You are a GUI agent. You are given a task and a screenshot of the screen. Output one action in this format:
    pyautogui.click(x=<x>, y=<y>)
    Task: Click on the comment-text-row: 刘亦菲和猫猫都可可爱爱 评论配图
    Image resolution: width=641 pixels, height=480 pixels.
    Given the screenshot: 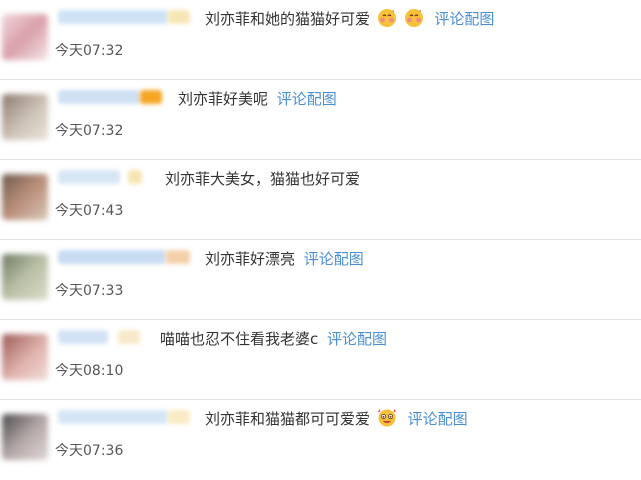 What is the action you would take?
    pyautogui.click(x=336, y=419)
    